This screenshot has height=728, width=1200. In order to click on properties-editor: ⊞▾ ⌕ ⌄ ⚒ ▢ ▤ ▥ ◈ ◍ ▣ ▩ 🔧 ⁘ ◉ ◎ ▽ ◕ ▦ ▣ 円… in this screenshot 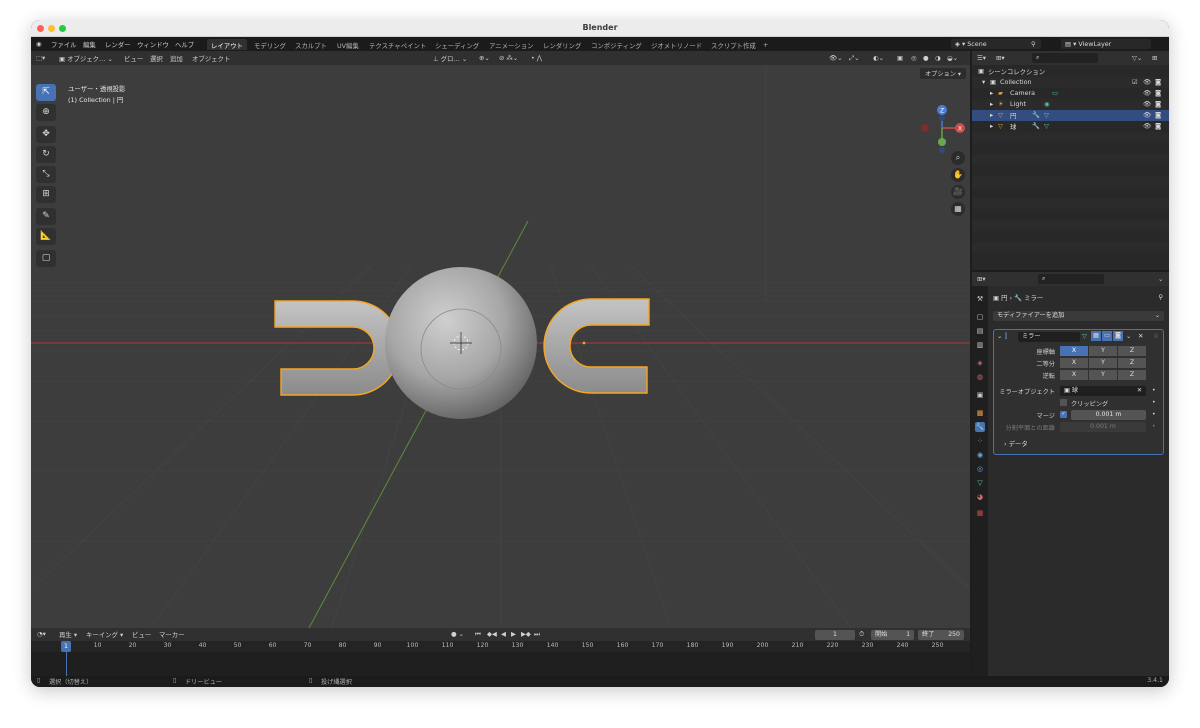, I will do `click(1070, 474)`.